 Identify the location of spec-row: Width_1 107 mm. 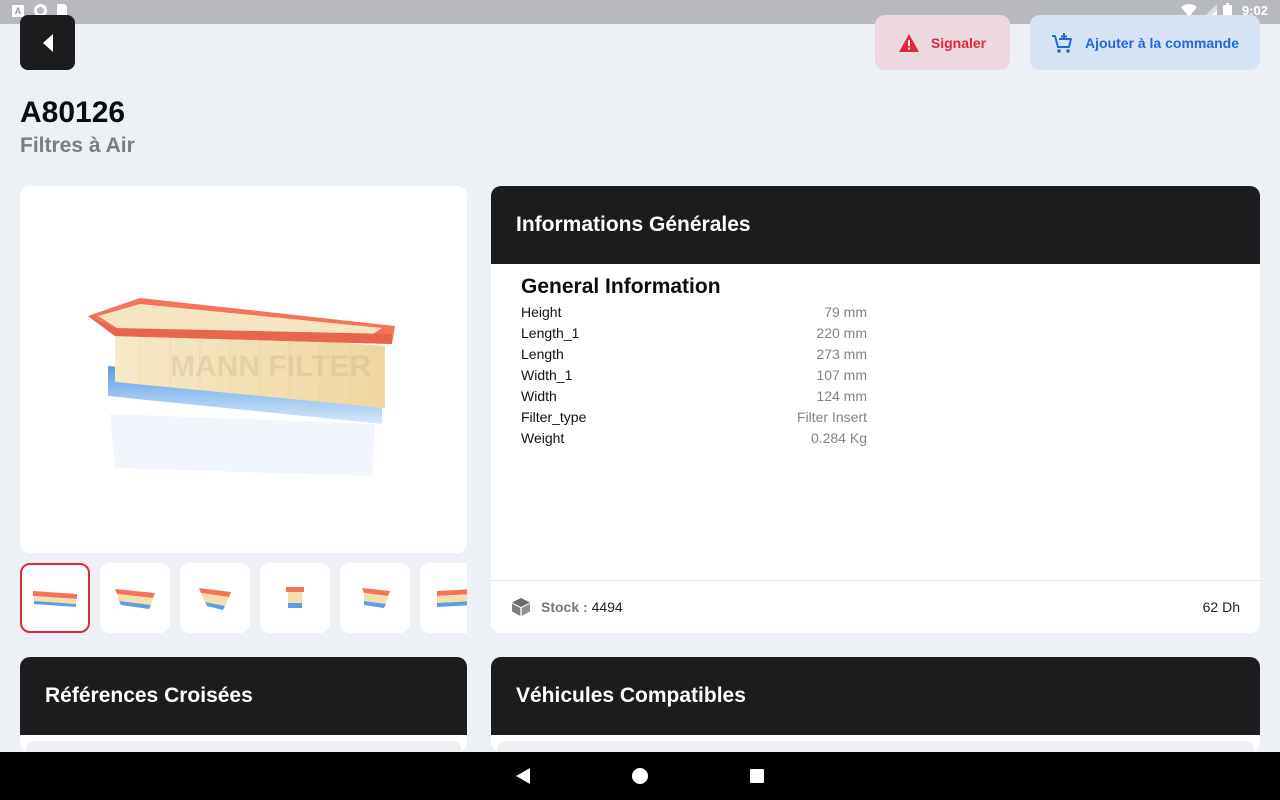
(694, 375).